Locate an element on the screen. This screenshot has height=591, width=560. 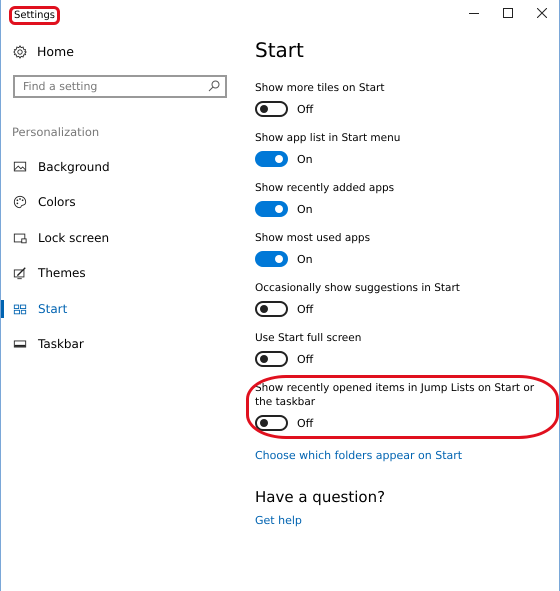
setting-label: Use Start full screen is located at coordinates (308, 338).